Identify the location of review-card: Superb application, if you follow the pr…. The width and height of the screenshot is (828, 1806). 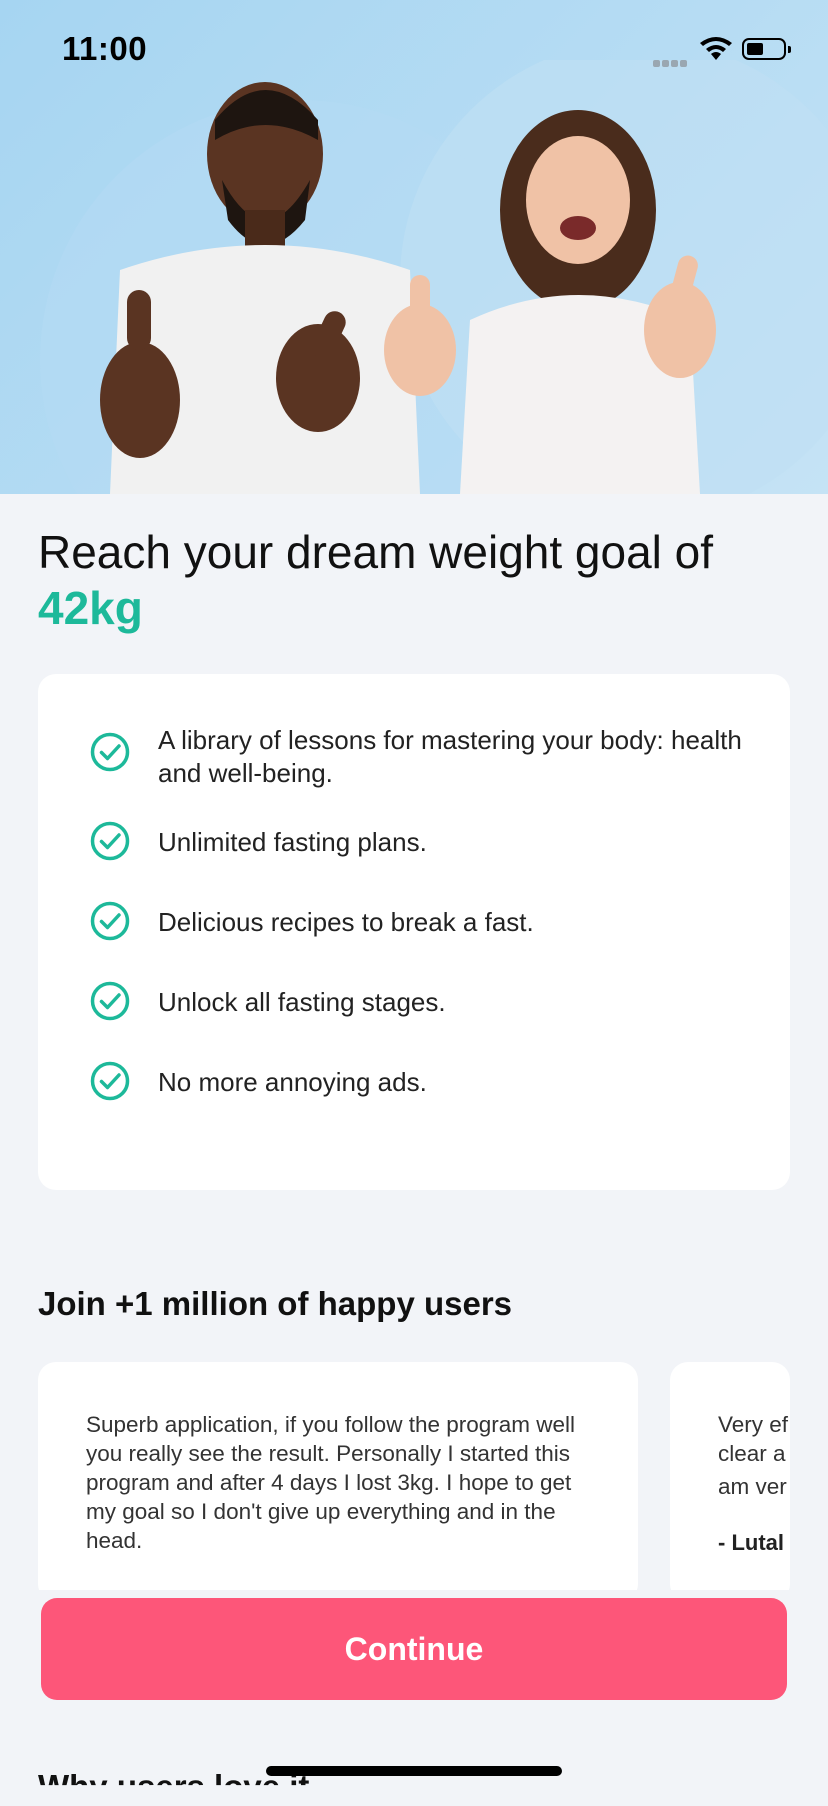
(338, 1482).